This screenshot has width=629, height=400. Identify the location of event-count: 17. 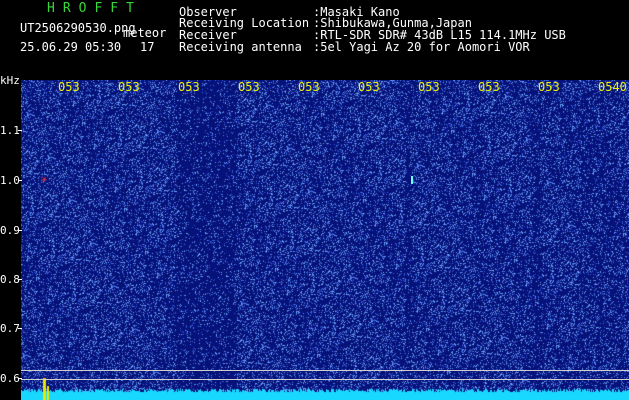
(147, 47).